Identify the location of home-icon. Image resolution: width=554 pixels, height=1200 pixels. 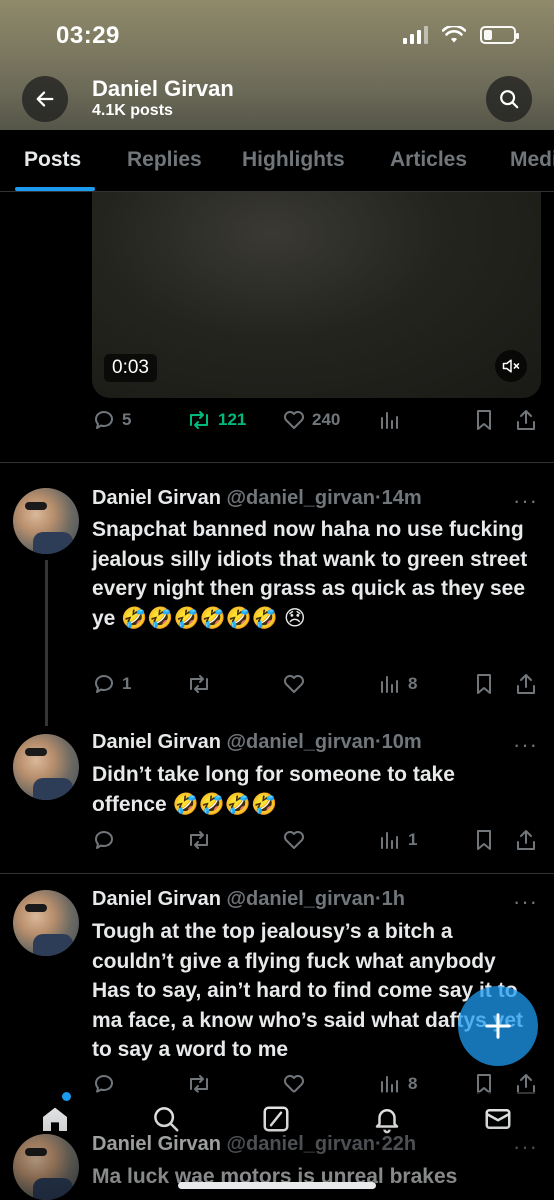
(55, 1119).